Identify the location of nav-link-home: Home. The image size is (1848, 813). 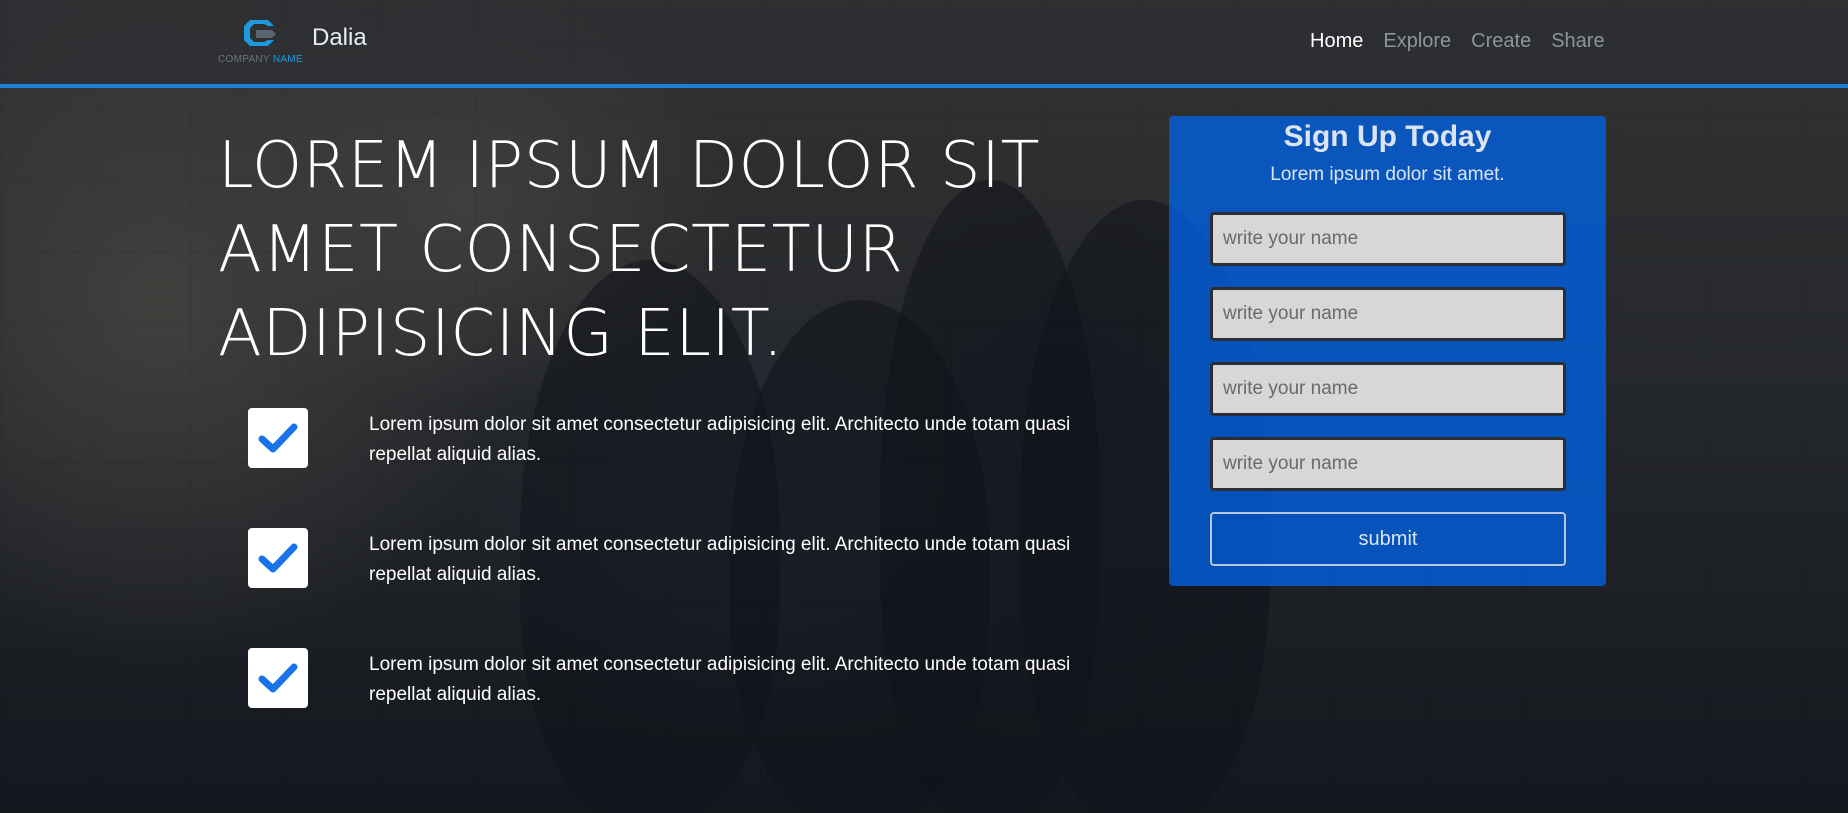
(1336, 41).